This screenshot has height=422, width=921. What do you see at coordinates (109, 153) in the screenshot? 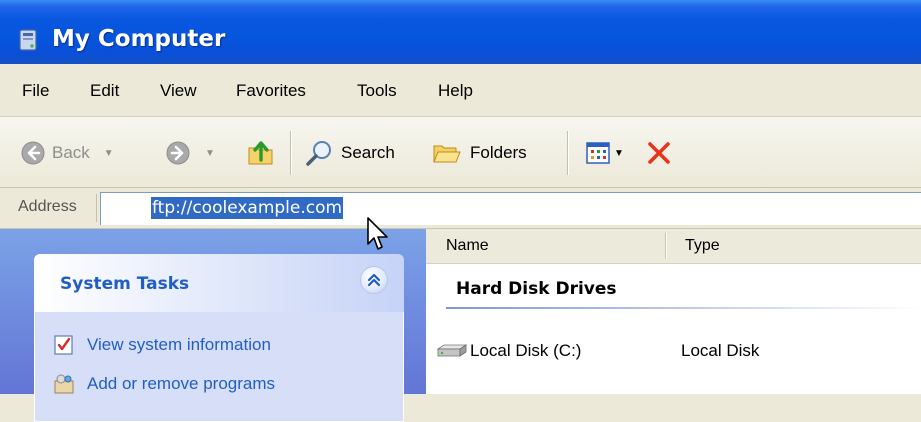
I see `back-dropdown-icon: ▼` at bounding box center [109, 153].